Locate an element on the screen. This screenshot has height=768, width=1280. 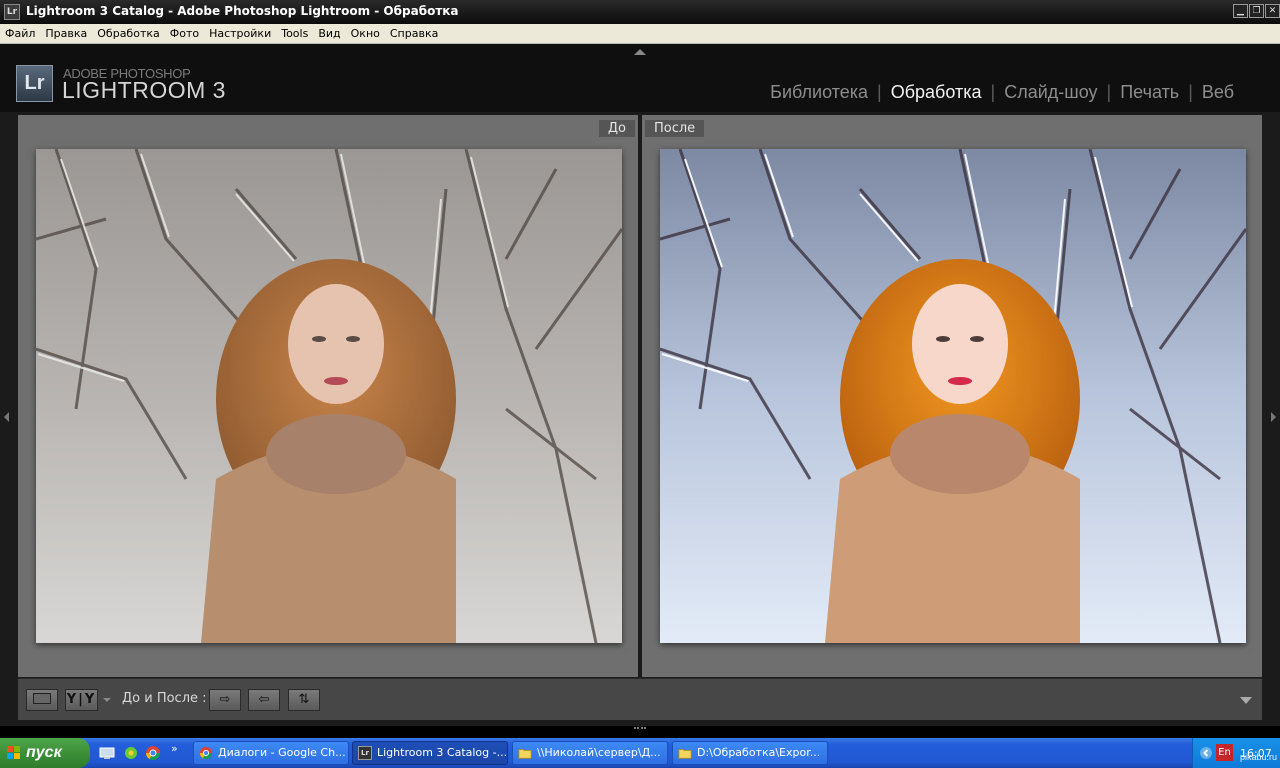
expand-left-panel-icon is located at coordinates (6, 417).